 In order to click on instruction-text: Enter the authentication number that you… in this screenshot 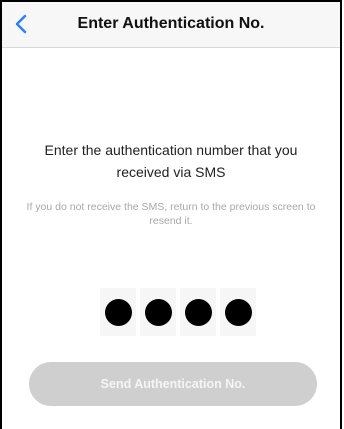, I will do `click(171, 161)`.